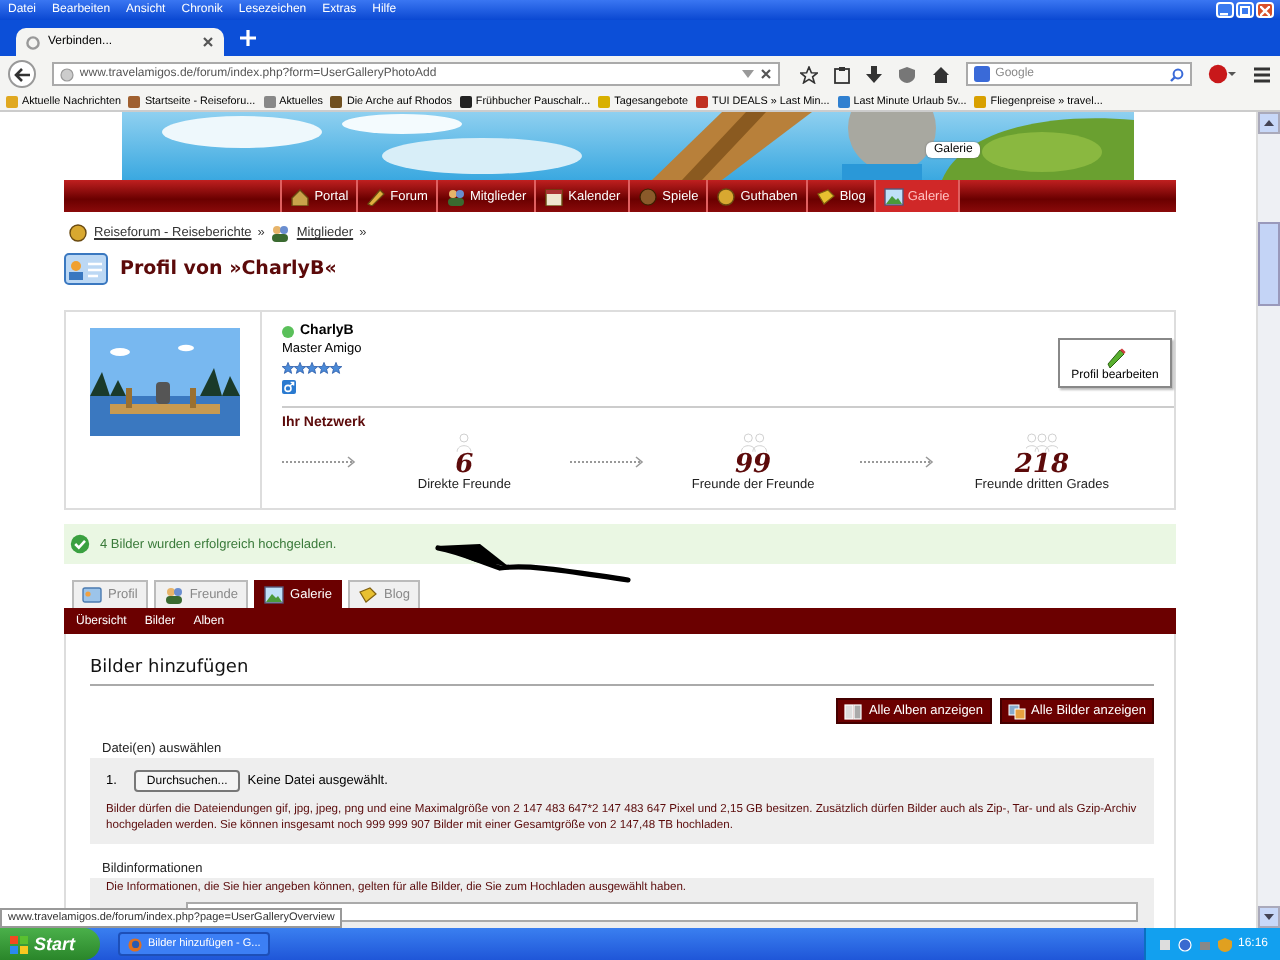  What do you see at coordinates (92, 595) in the screenshot?
I see `id-card-icon` at bounding box center [92, 595].